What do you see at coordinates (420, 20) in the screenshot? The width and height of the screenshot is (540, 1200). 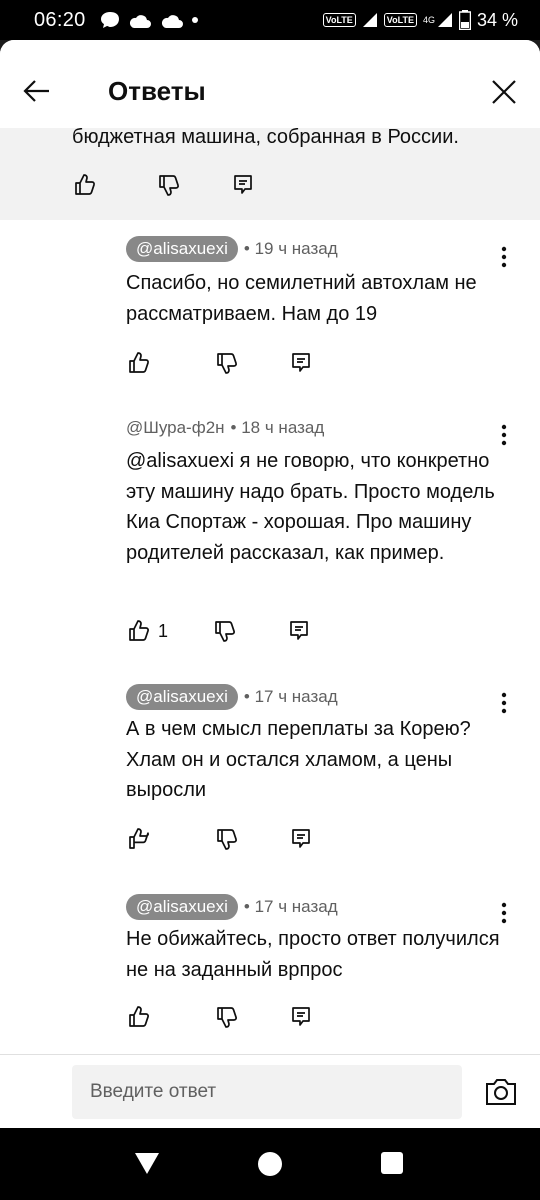 I see `status-right: VoLTE VoLTE 4G 34 %` at bounding box center [420, 20].